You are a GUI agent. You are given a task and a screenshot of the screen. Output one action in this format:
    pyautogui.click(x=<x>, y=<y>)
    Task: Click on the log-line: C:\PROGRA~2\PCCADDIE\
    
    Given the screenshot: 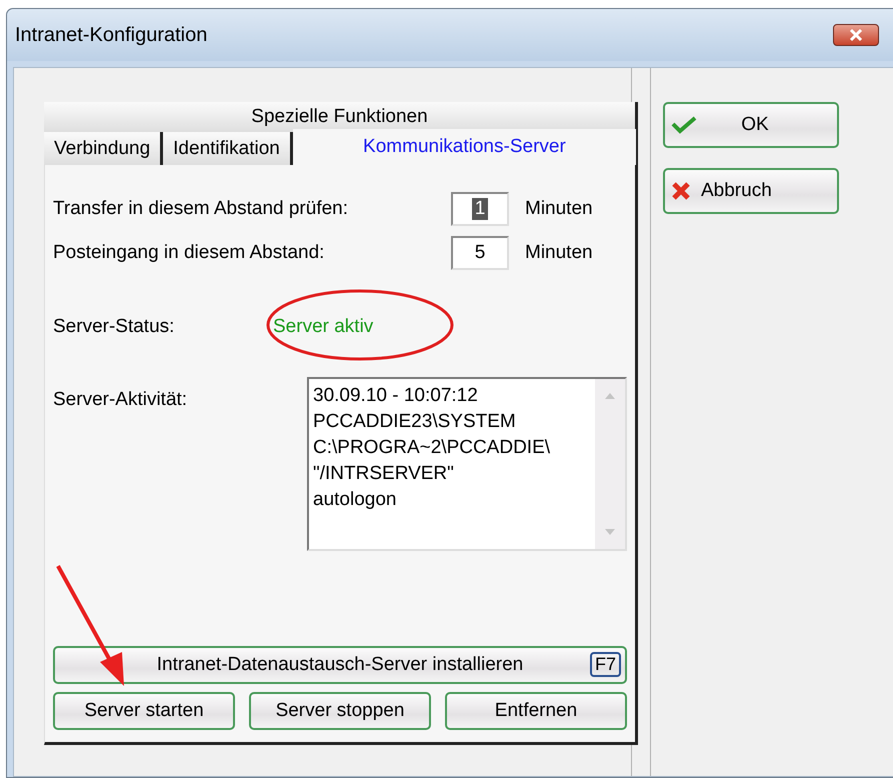 What is the action you would take?
    pyautogui.click(x=432, y=448)
    